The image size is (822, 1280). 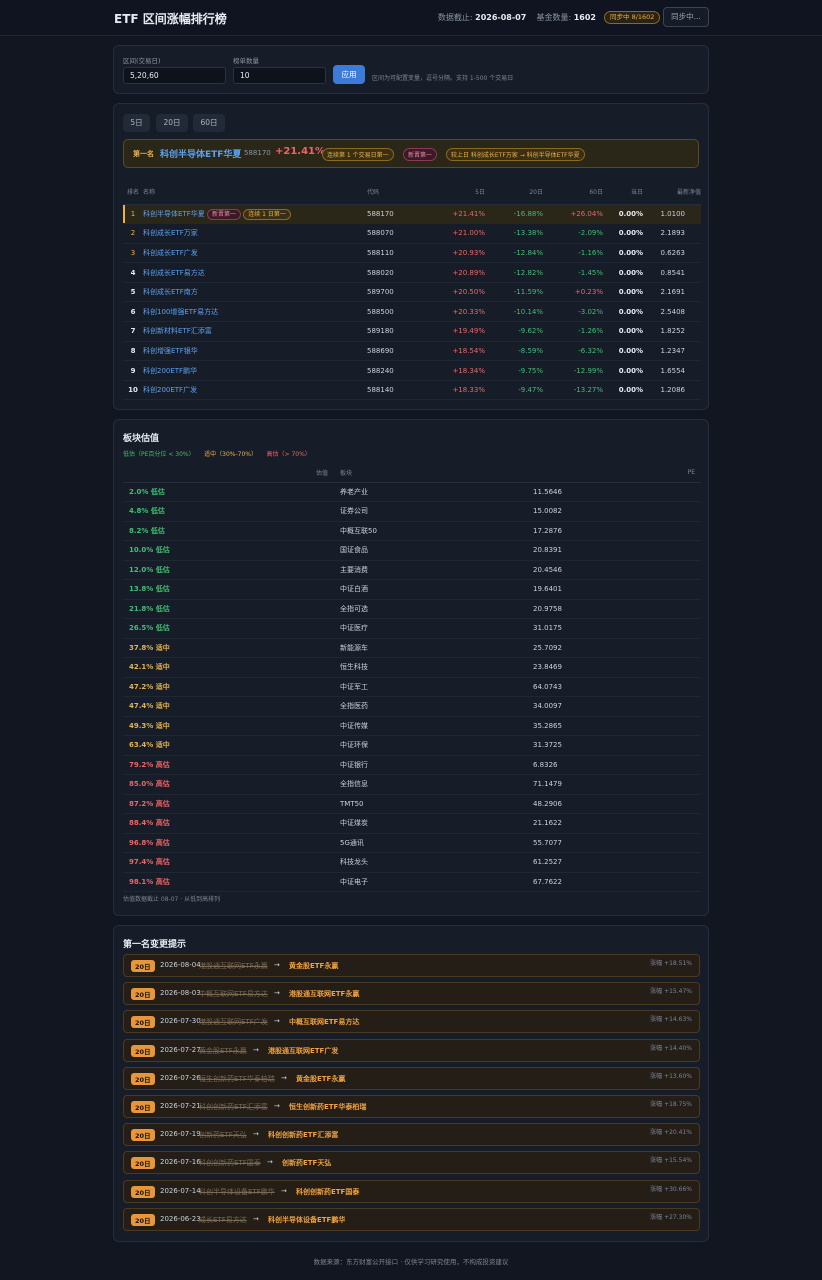 I want to click on row-name: 科创100增强ETF易方达, so click(x=180, y=312).